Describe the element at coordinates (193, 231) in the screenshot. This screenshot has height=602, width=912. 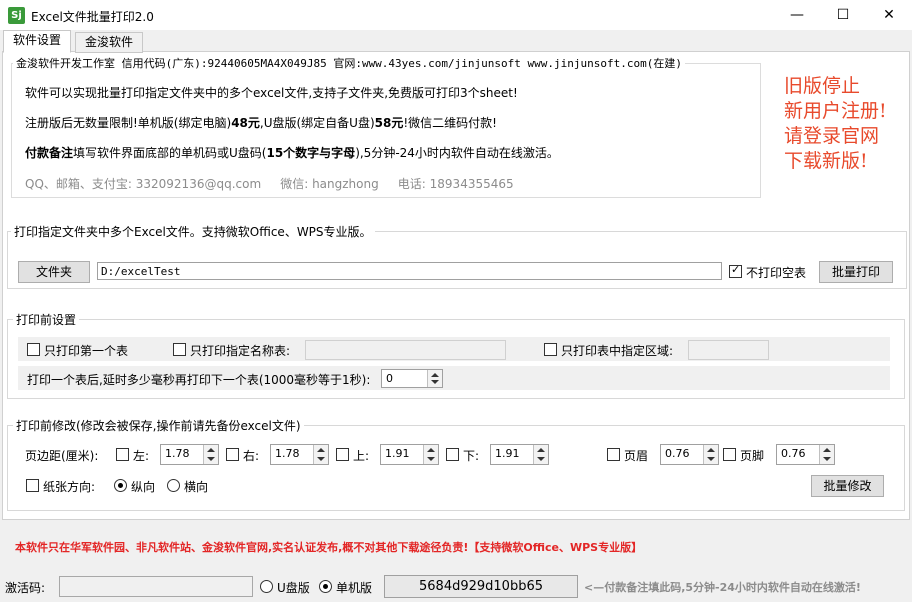
I see `print-group-legend: 打印指定文件夹中多个Excel文件。支持微软Office、WPS专业版。` at that location.